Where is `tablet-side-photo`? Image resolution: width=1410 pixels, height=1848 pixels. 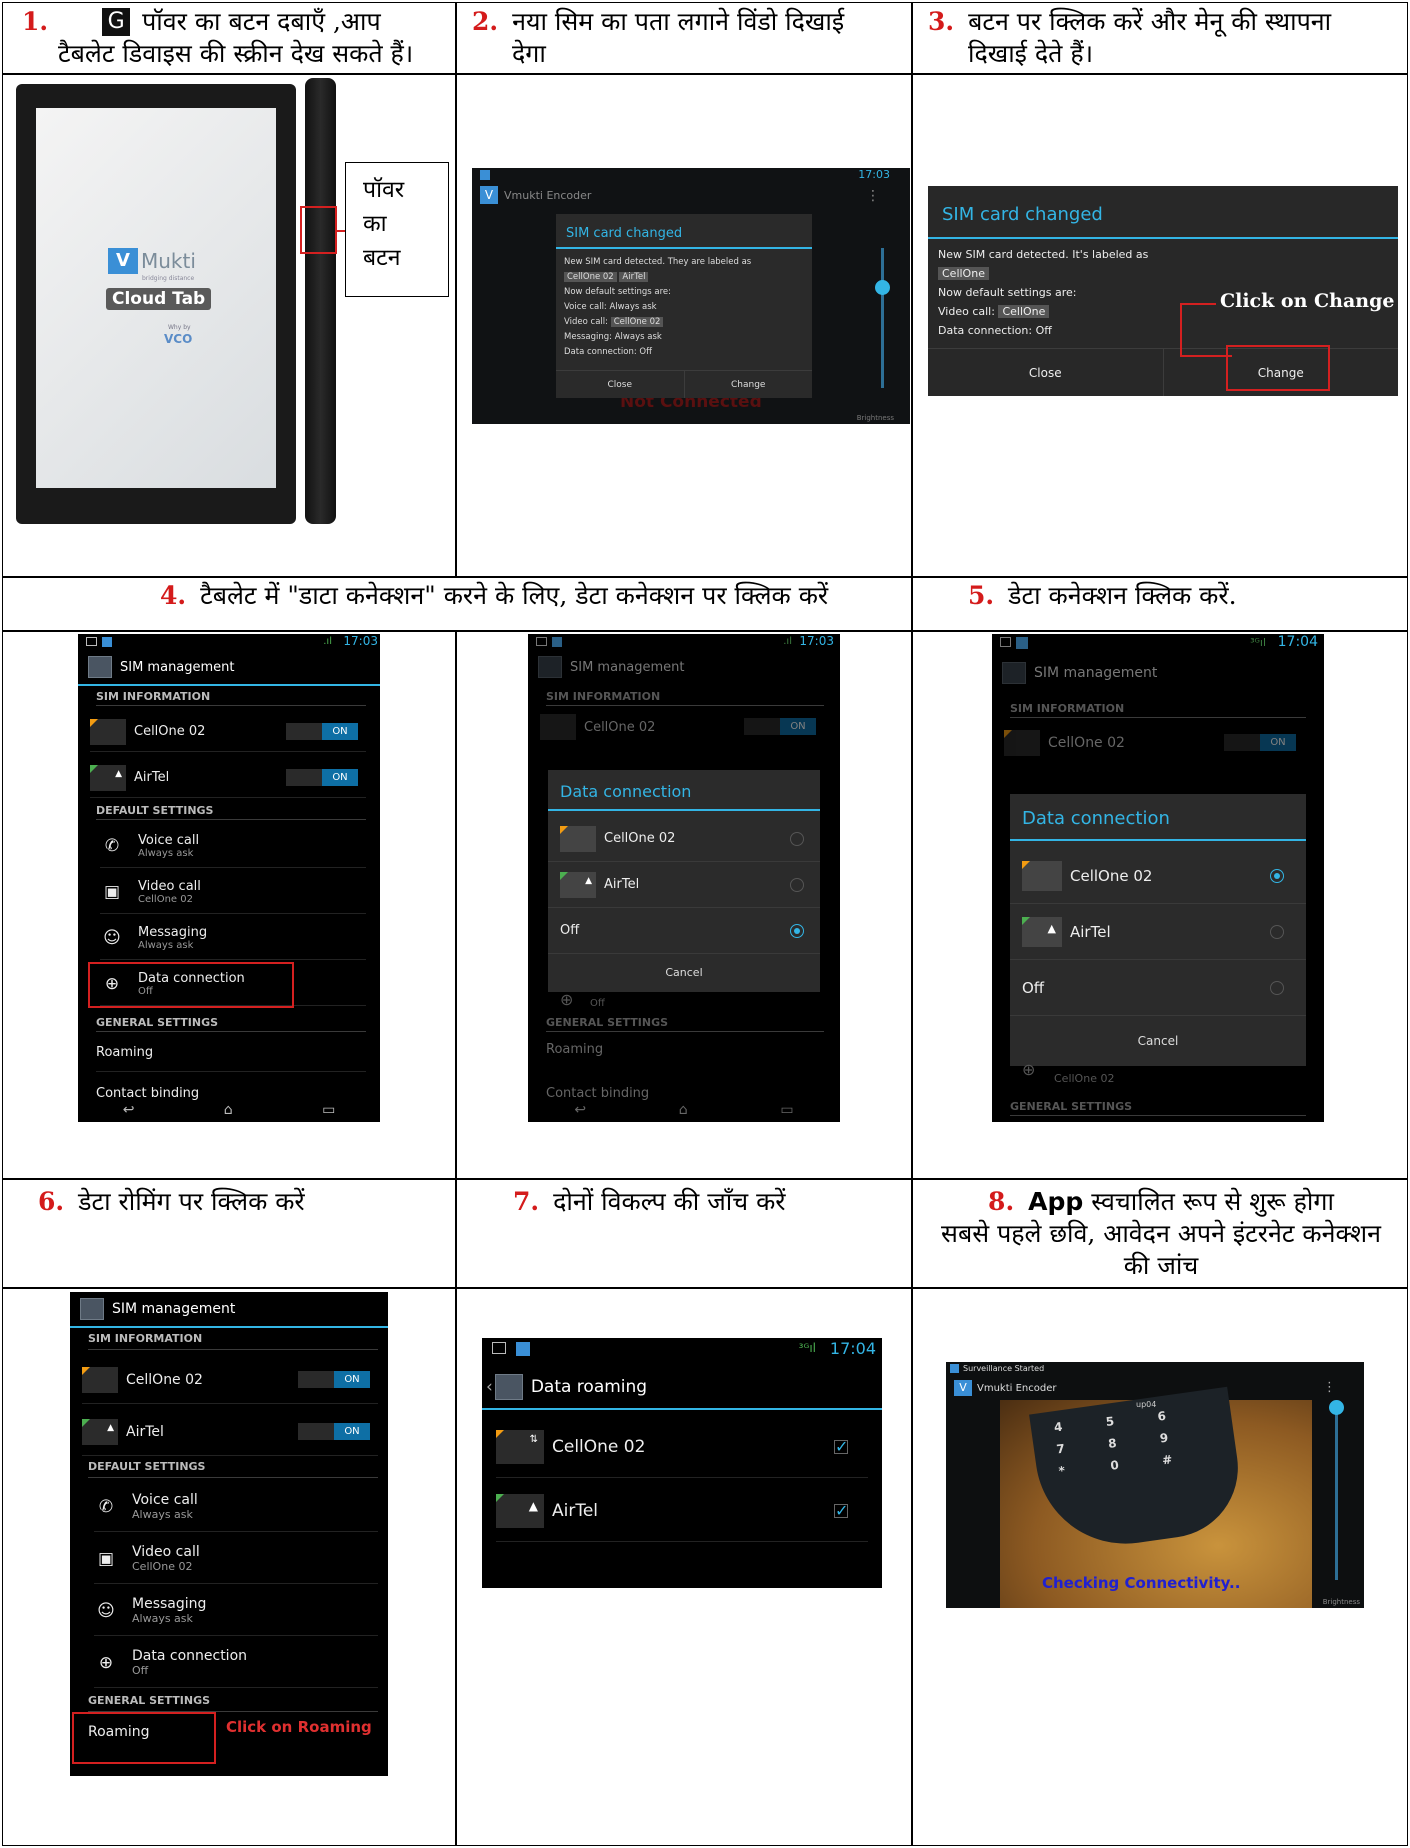
tablet-side-photo is located at coordinates (320, 301).